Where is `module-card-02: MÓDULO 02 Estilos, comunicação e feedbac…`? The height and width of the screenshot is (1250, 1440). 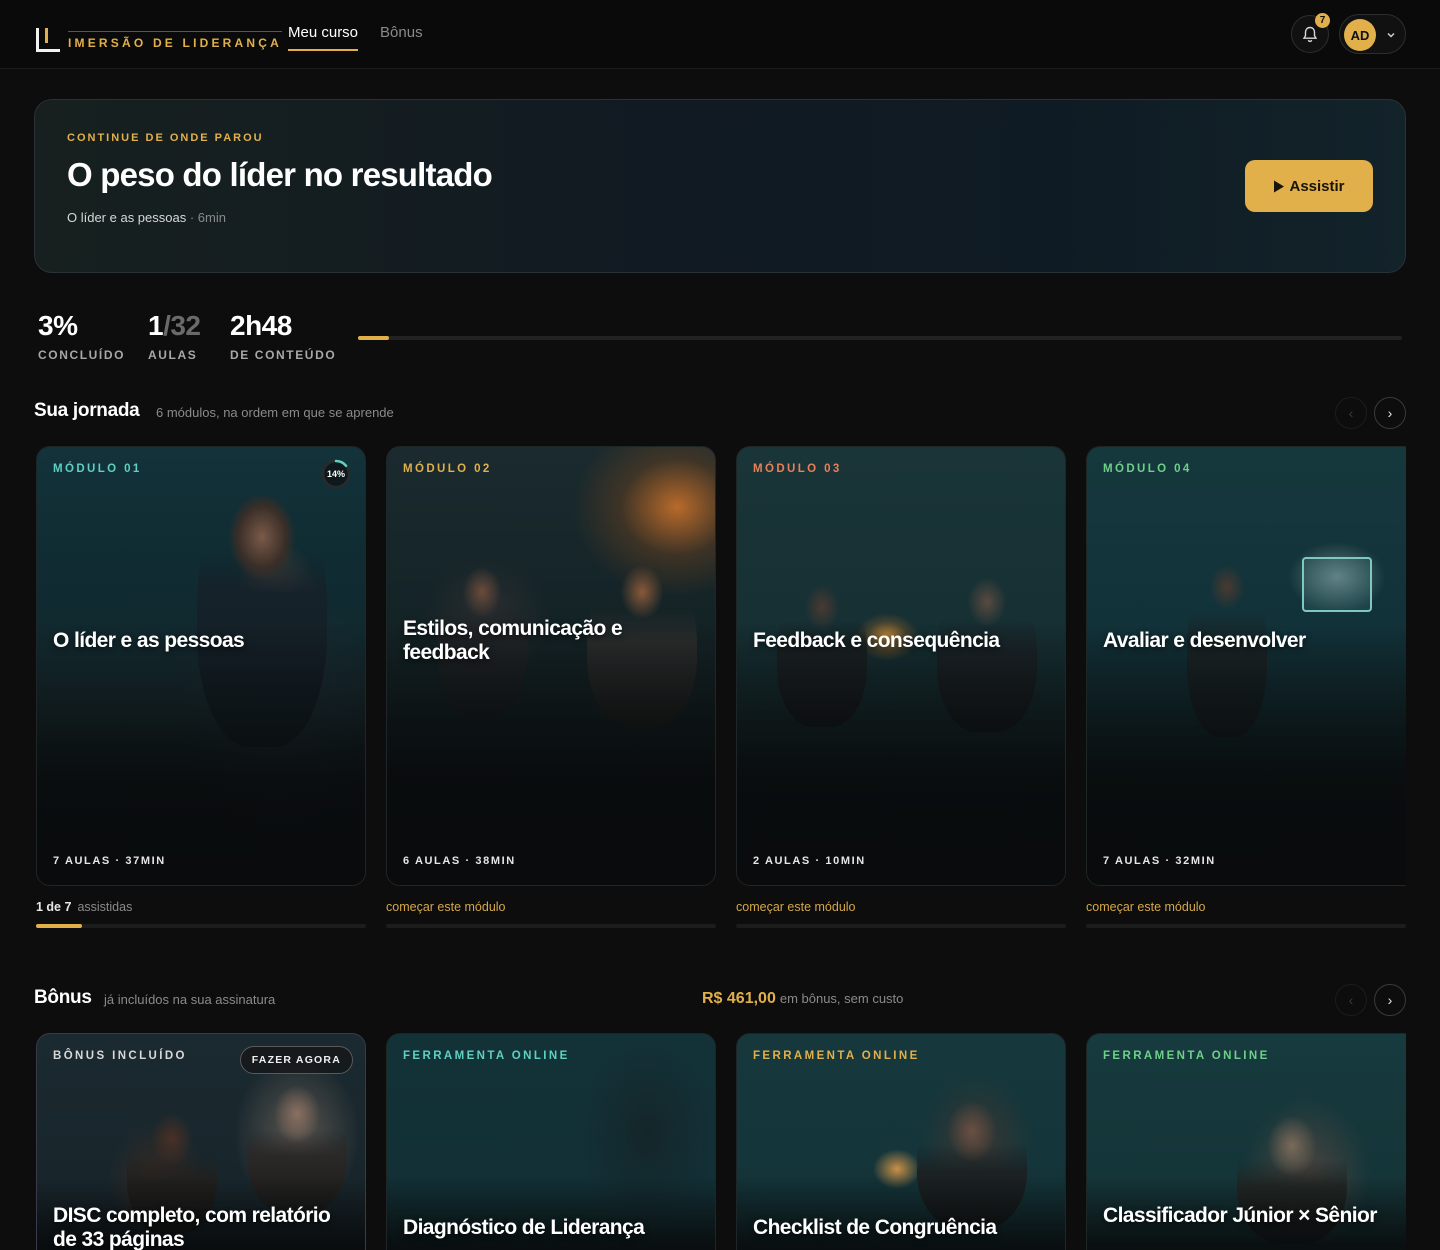
module-card-02: MÓDULO 02 Estilos, comunicação e feedbac… is located at coordinates (551, 666).